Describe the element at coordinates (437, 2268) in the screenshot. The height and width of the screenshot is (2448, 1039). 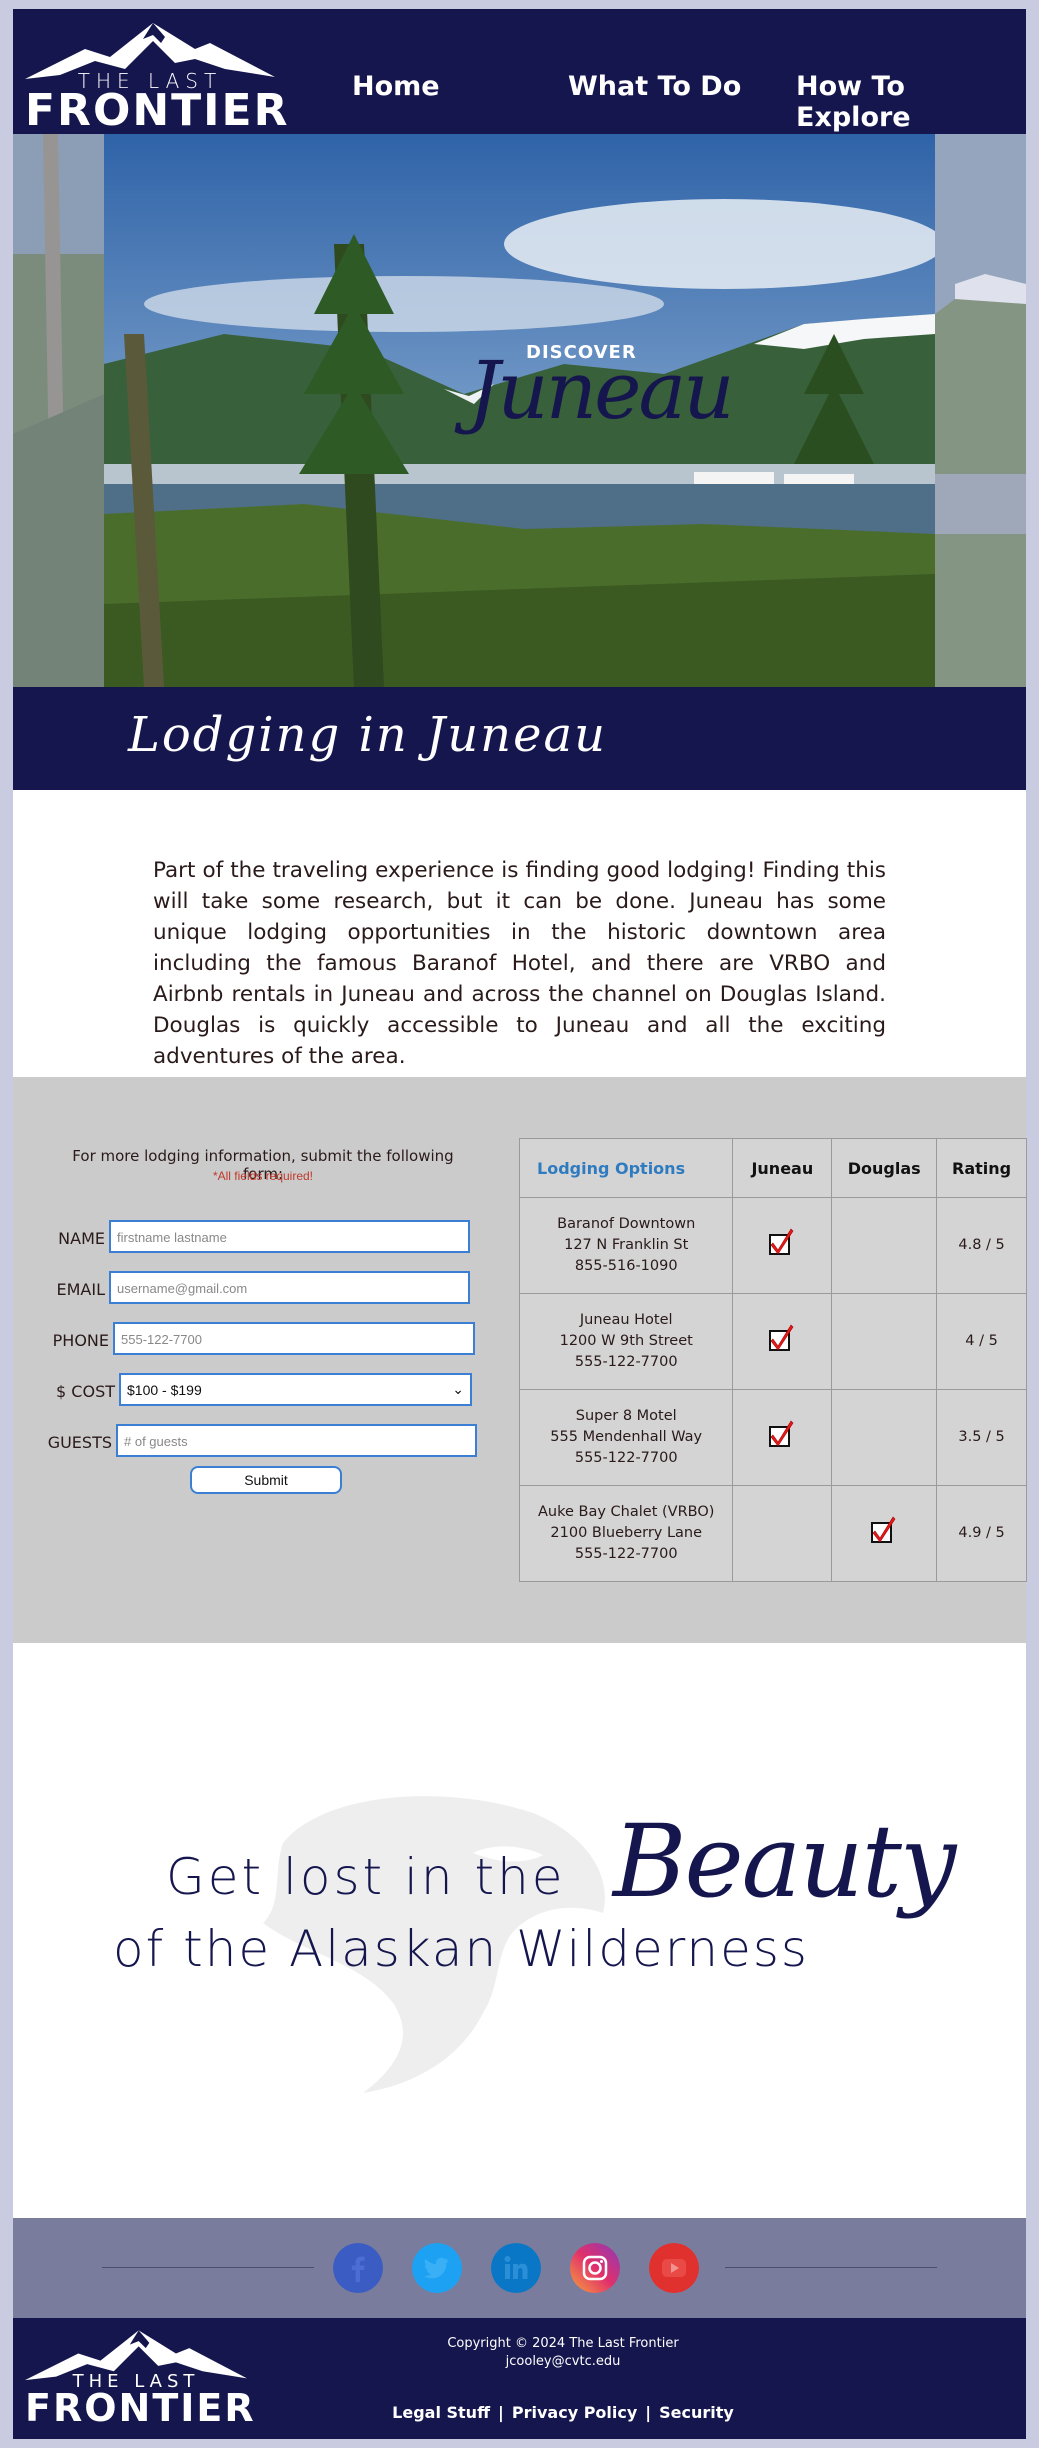
I see `twitter-icon` at that location.